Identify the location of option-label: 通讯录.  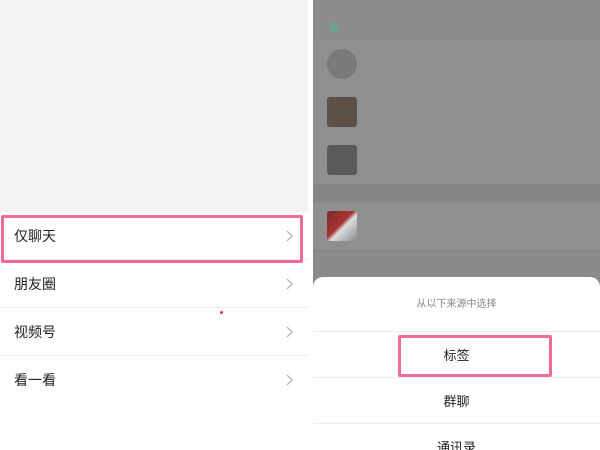
(456, 445).